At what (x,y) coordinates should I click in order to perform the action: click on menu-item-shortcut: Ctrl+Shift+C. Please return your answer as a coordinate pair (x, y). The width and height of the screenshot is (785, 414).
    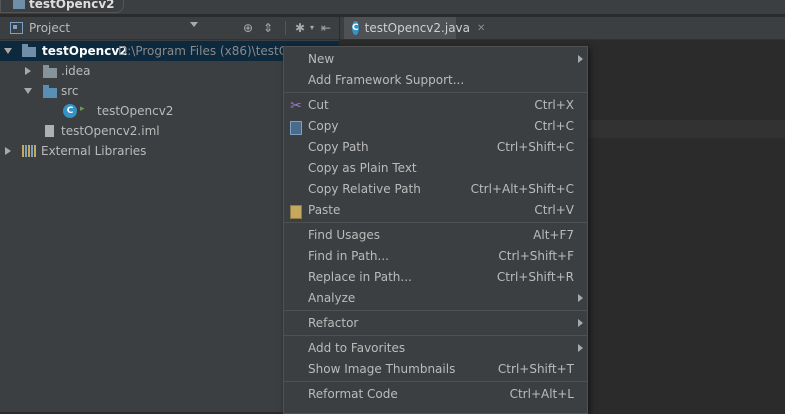
    Looking at the image, I should click on (535, 147).